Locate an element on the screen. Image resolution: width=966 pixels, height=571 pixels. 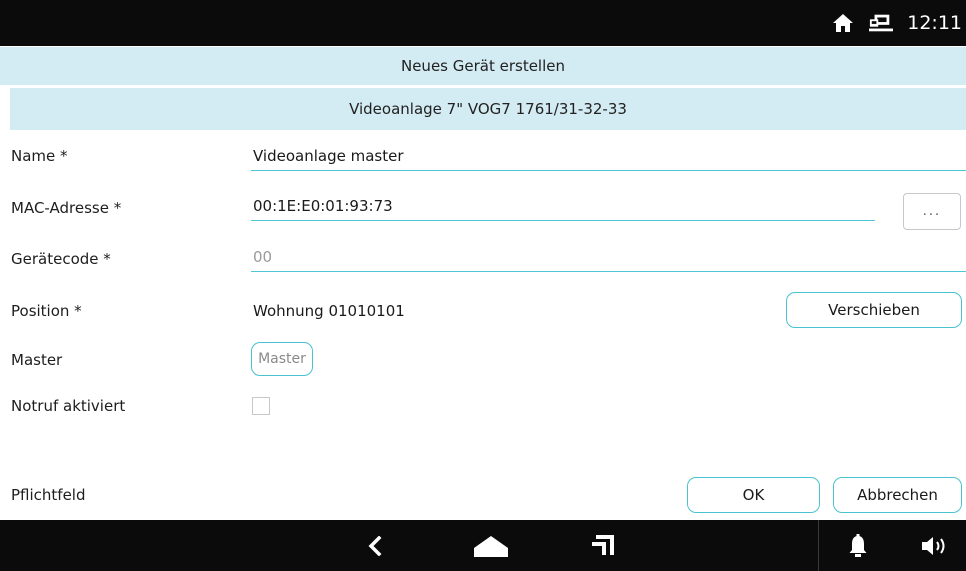
mac-address-value: 00:1E:E0:01:93:73 is located at coordinates (323, 206).